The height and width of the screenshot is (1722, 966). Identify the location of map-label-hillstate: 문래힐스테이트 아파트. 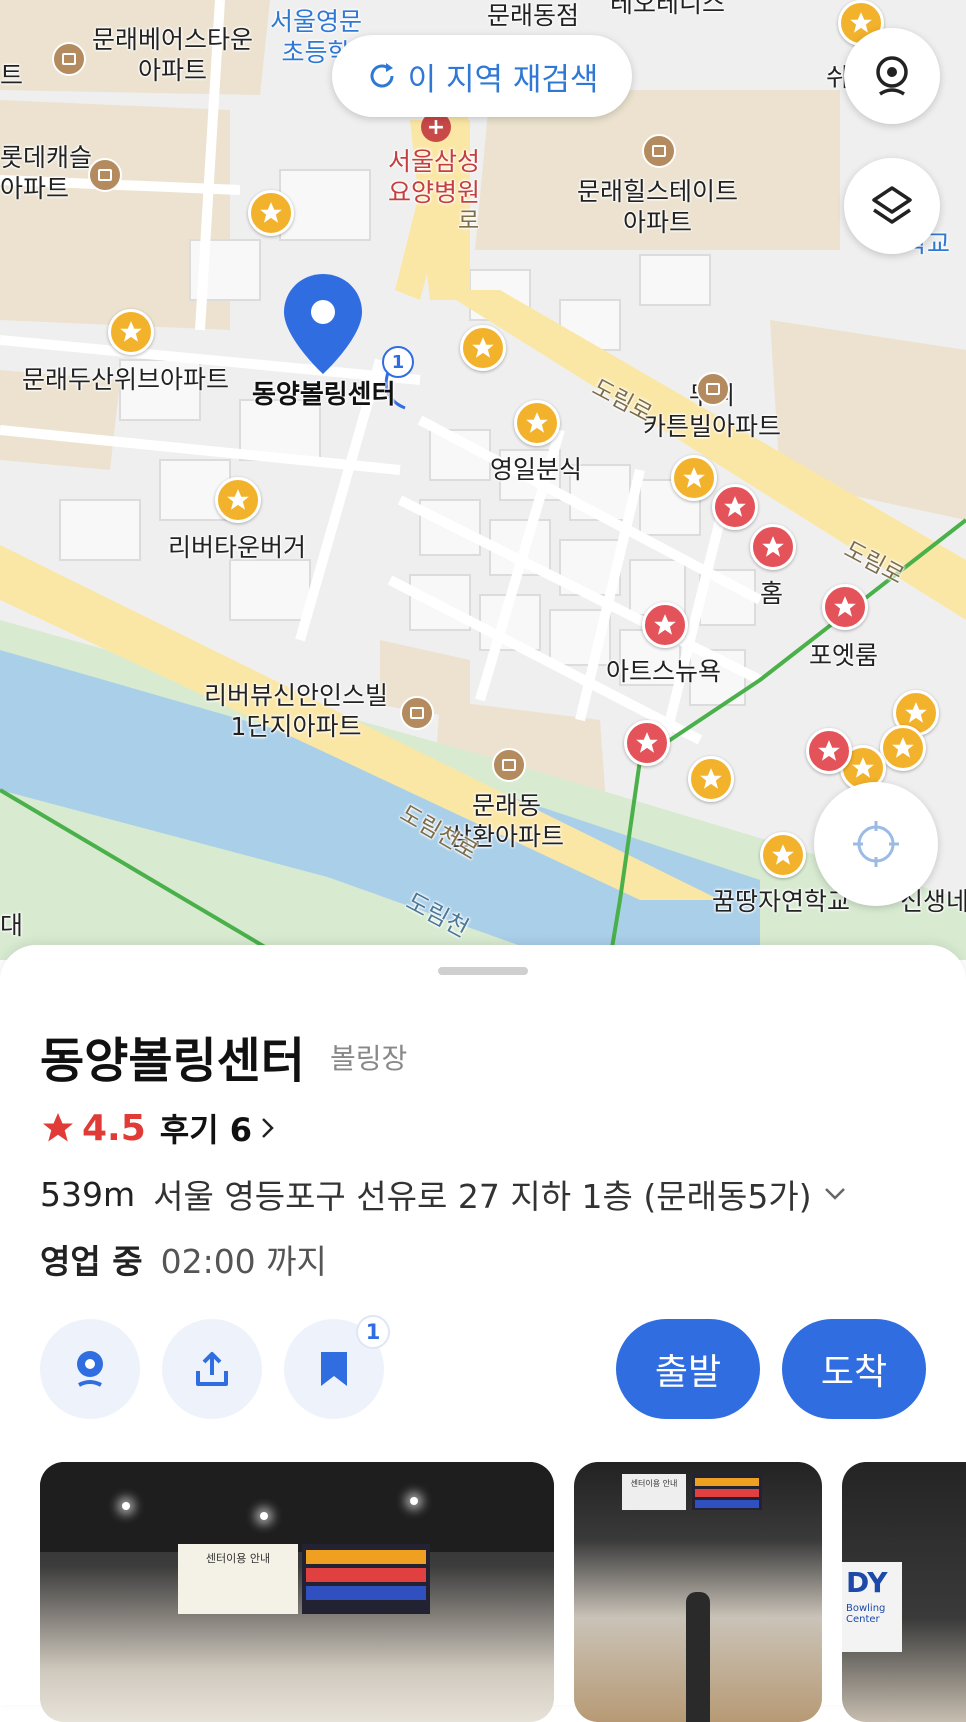
(658, 207).